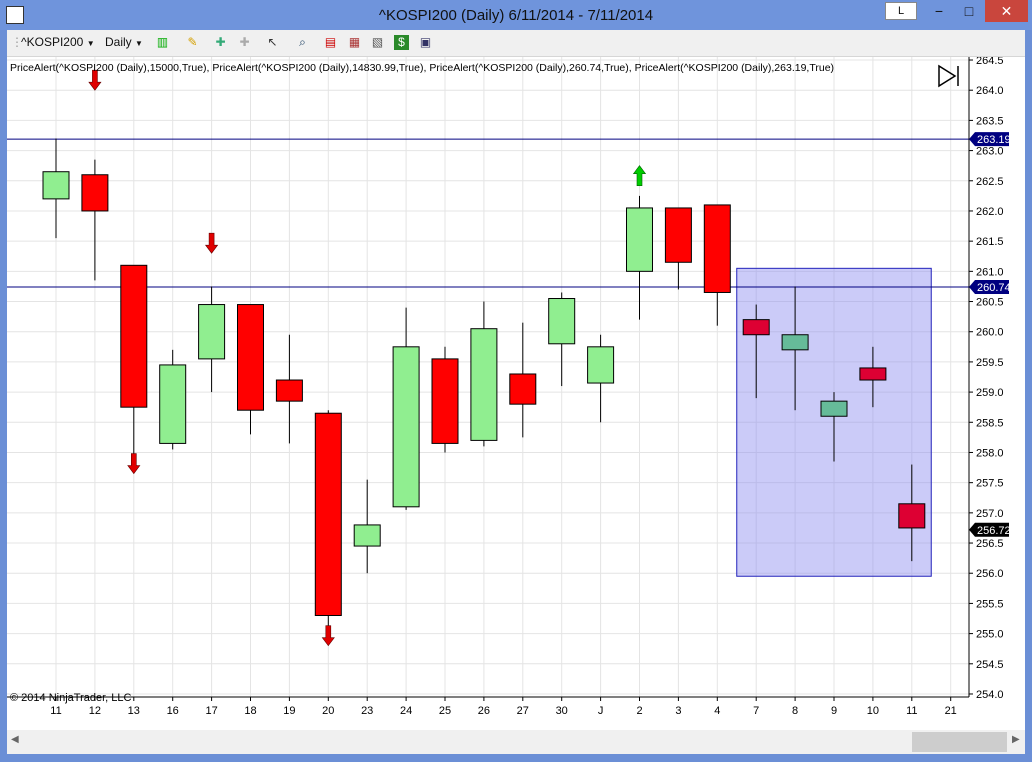 Image resolution: width=1032 pixels, height=762 pixels. What do you see at coordinates (425, 42) in the screenshot?
I see `properties-icon: ▣` at bounding box center [425, 42].